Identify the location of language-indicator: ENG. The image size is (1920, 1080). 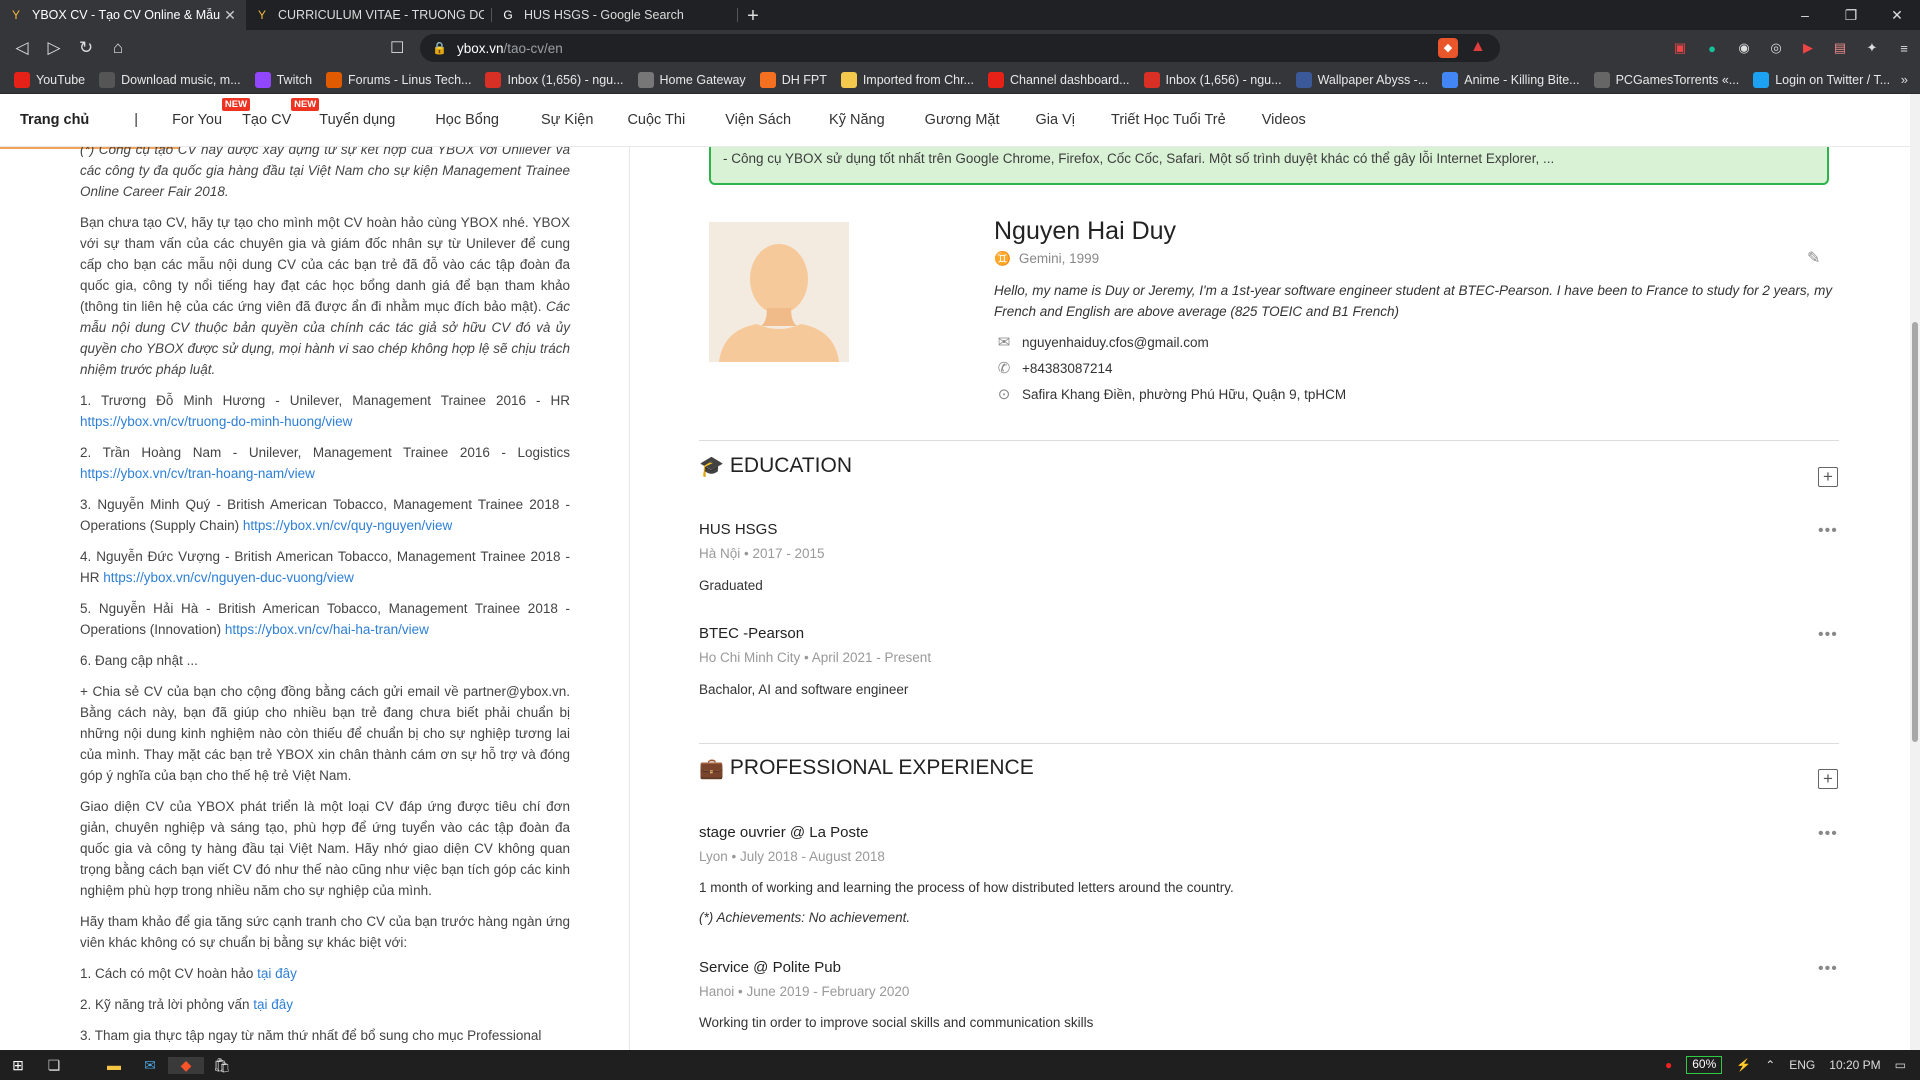
(1802, 1065).